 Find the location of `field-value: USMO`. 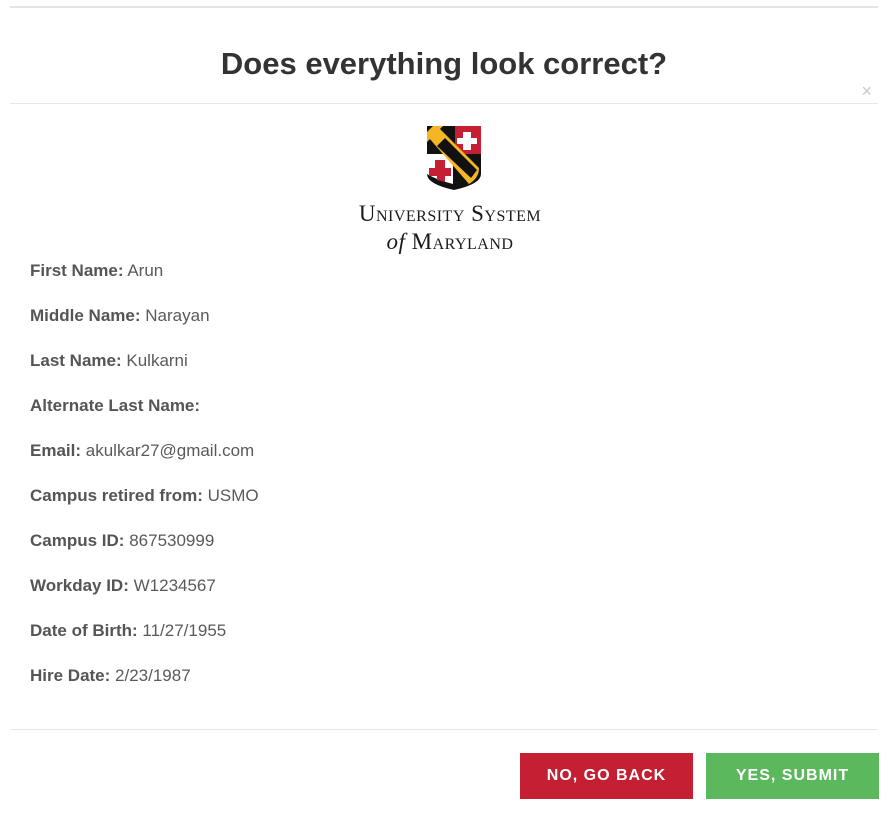

field-value: USMO is located at coordinates (233, 495).